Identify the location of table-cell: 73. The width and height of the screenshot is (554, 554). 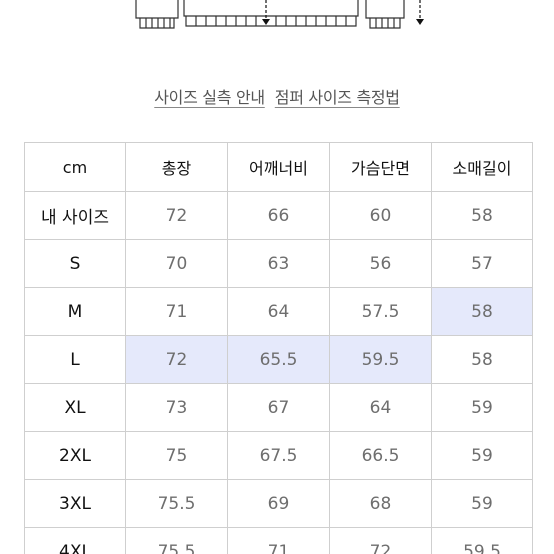
(176, 407).